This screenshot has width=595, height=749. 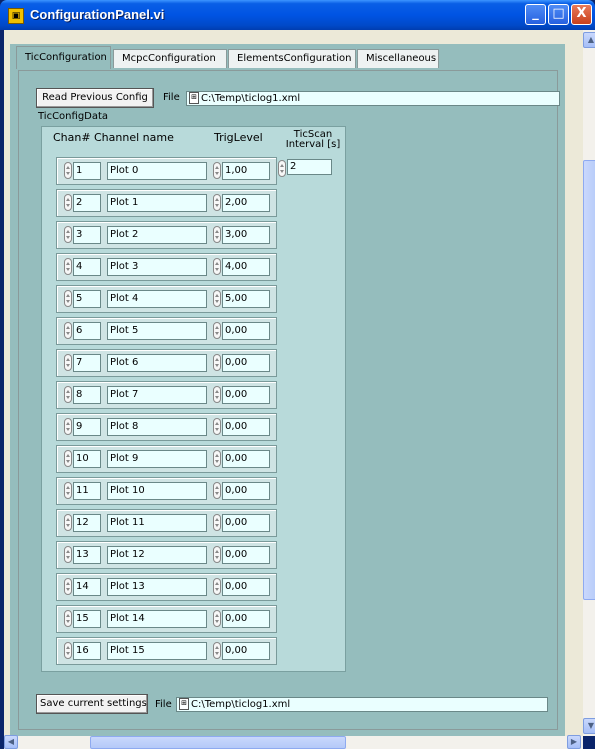 I want to click on horizontal-scroll-thumb, so click(x=218, y=742).